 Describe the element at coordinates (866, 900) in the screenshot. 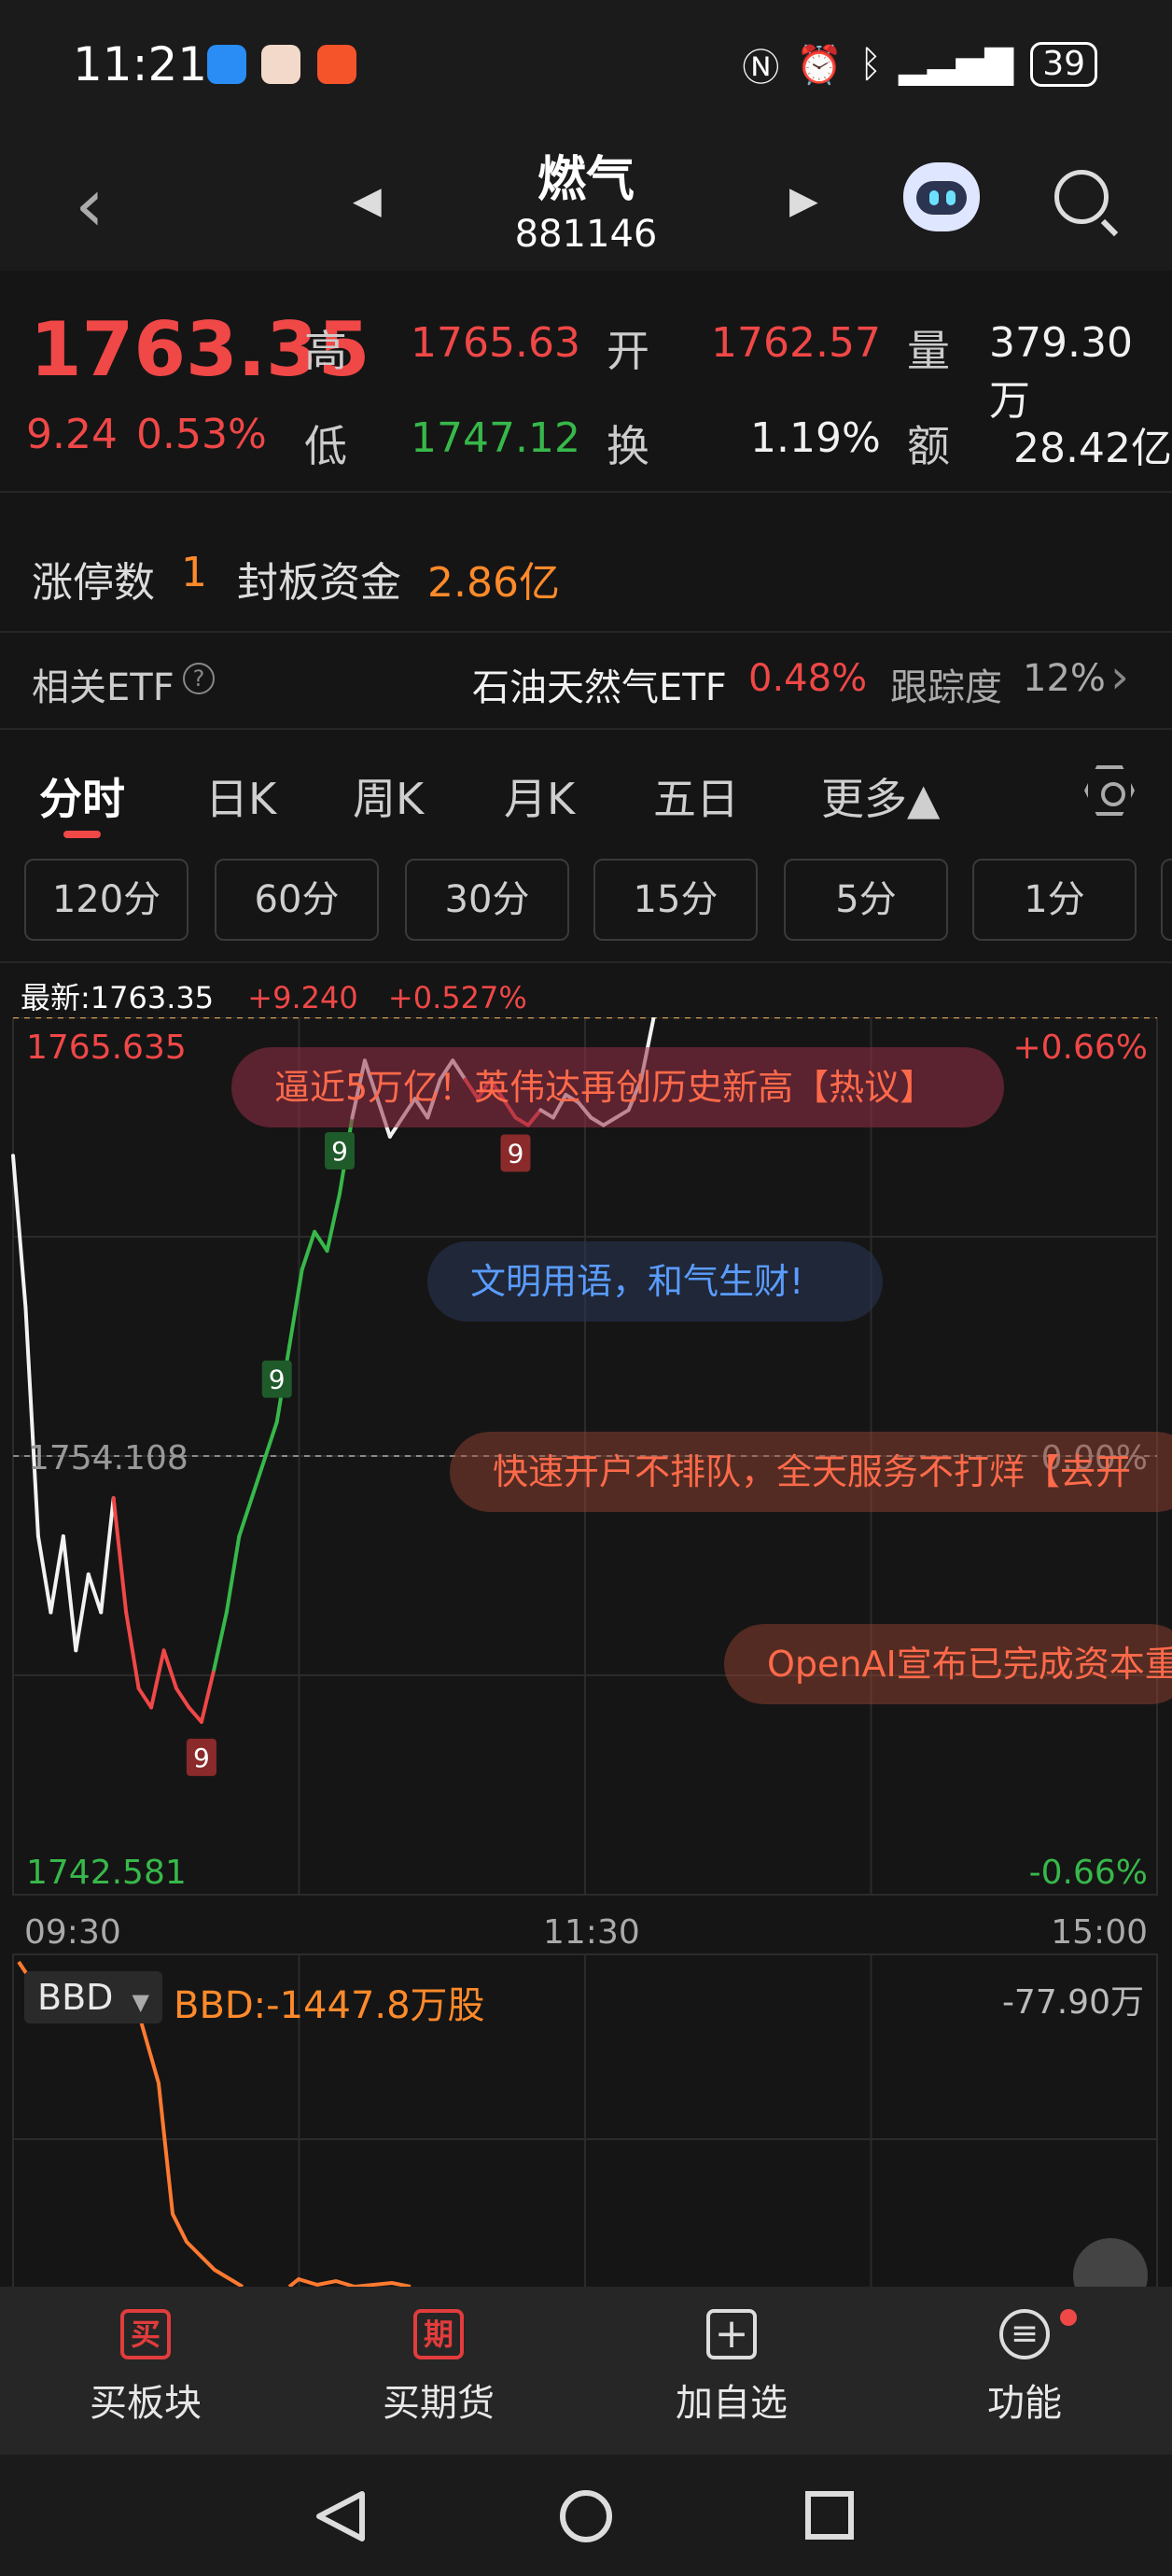

I see `period-5min-button: 5分` at that location.